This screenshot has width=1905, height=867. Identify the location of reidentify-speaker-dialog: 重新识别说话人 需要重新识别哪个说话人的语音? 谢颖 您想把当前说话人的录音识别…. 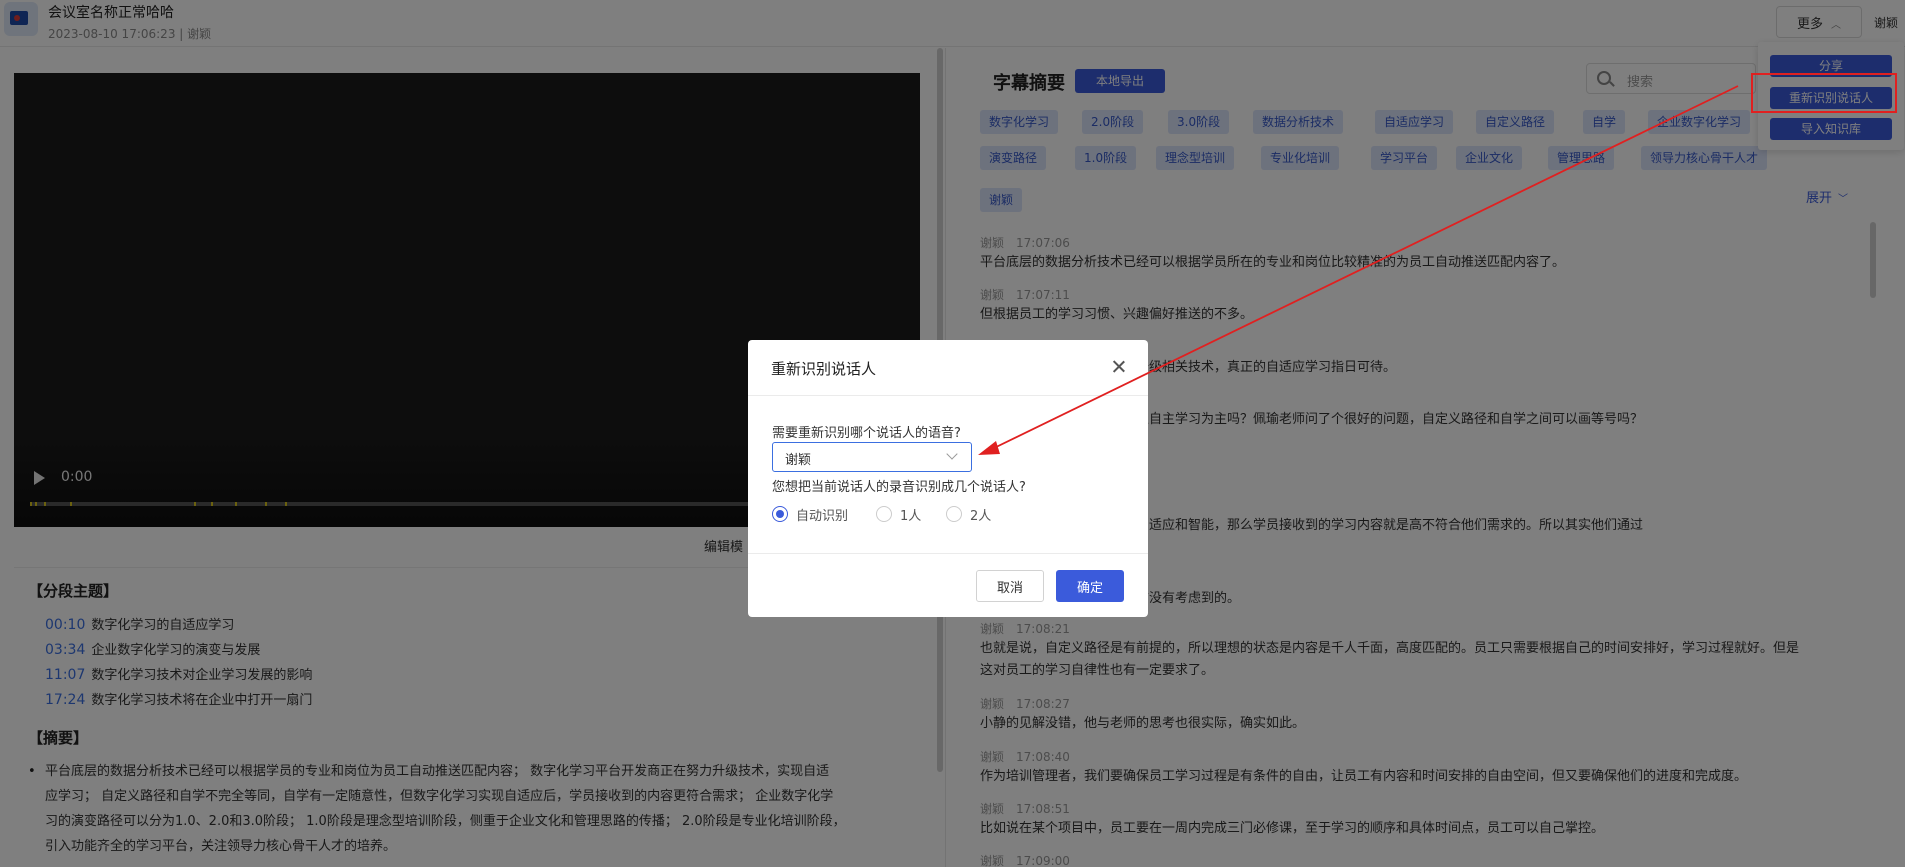
(948, 478).